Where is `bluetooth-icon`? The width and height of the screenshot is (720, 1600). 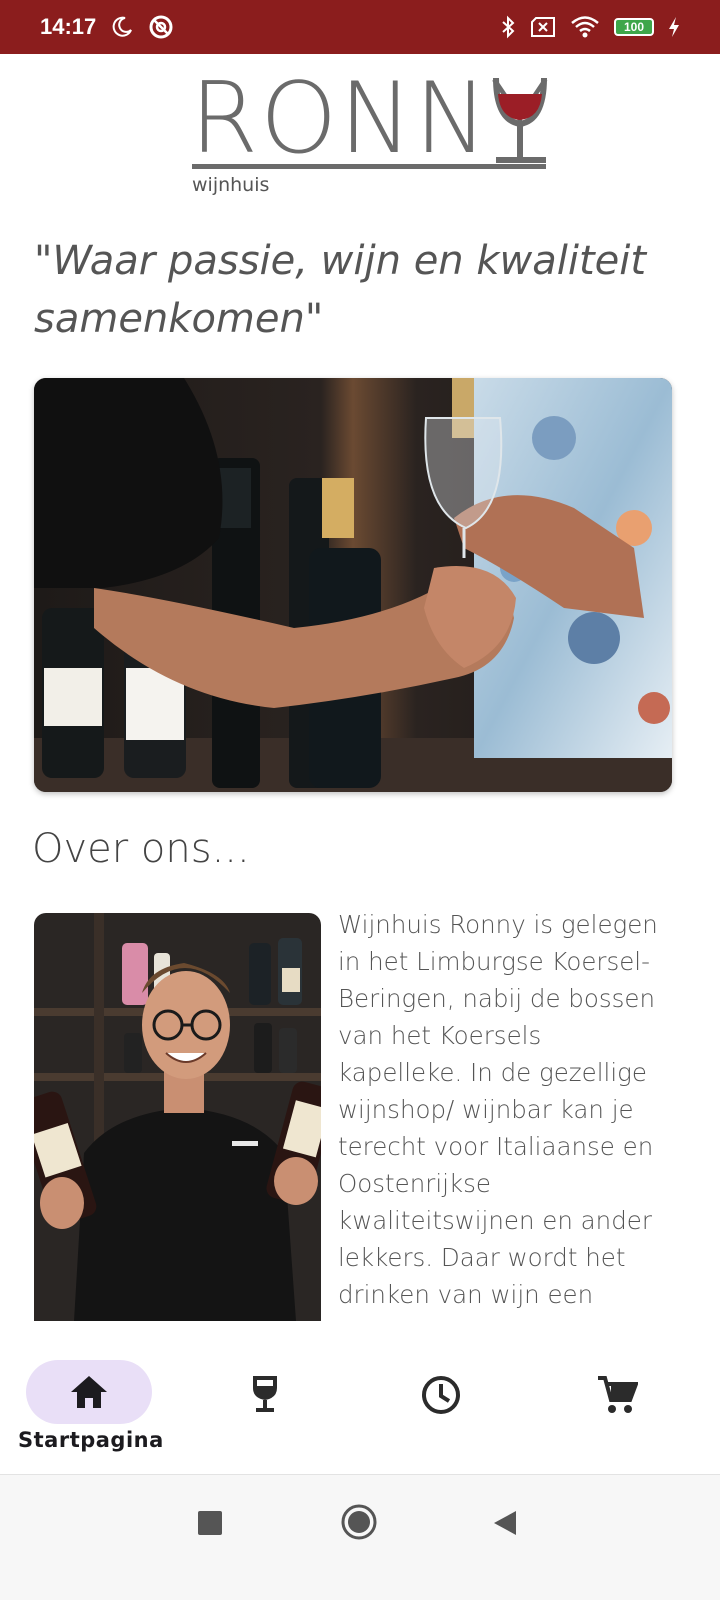
bluetooth-icon is located at coordinates (508, 27).